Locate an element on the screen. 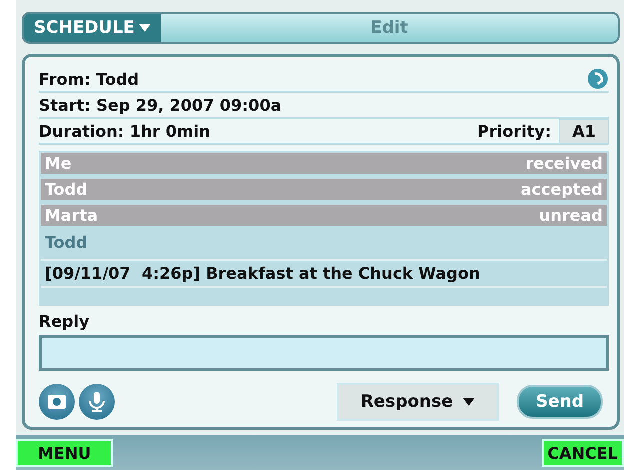 The width and height of the screenshot is (624, 470). microphone-icon is located at coordinates (97, 402).